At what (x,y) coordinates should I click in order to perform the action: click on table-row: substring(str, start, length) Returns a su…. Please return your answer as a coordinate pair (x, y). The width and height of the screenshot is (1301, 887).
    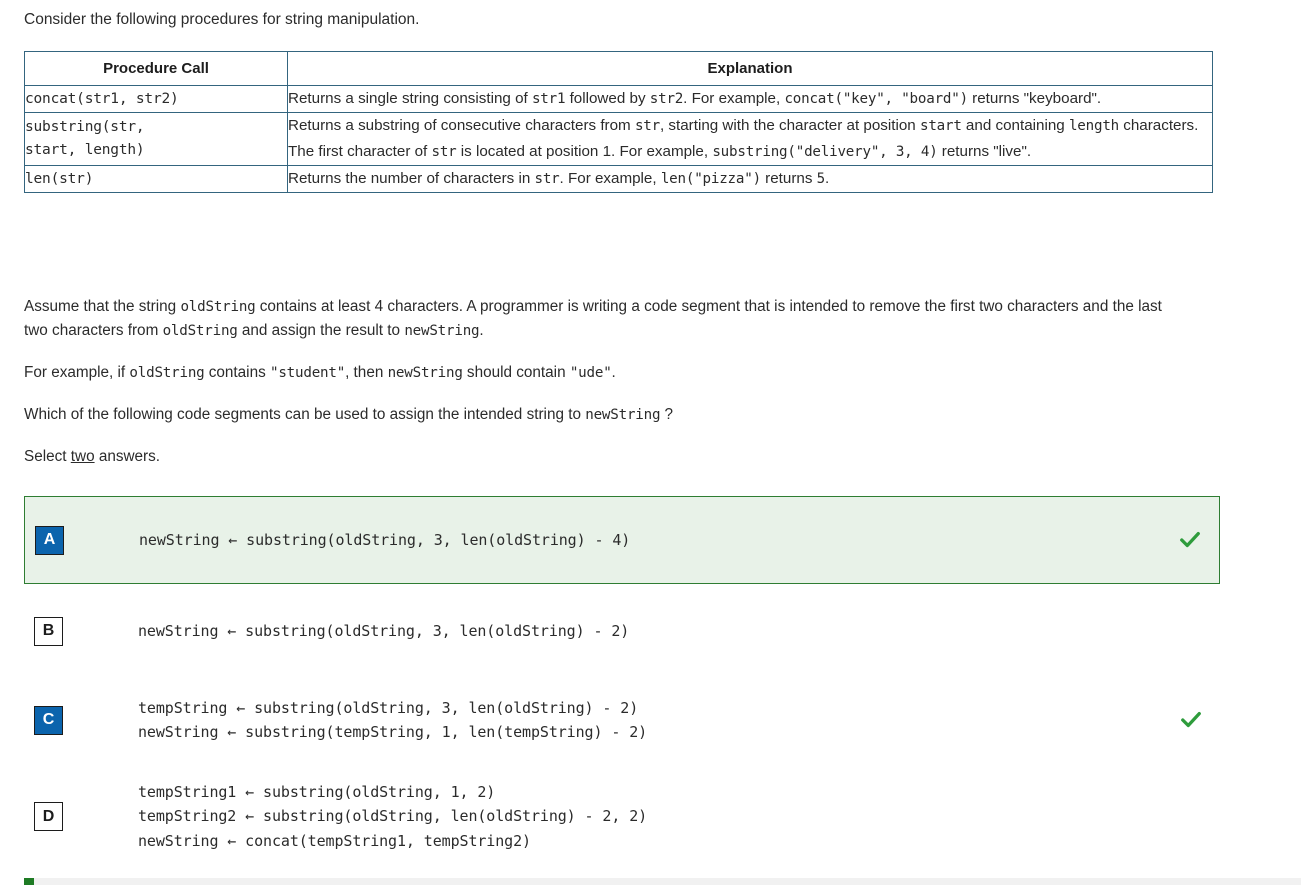
    Looking at the image, I should click on (618, 139).